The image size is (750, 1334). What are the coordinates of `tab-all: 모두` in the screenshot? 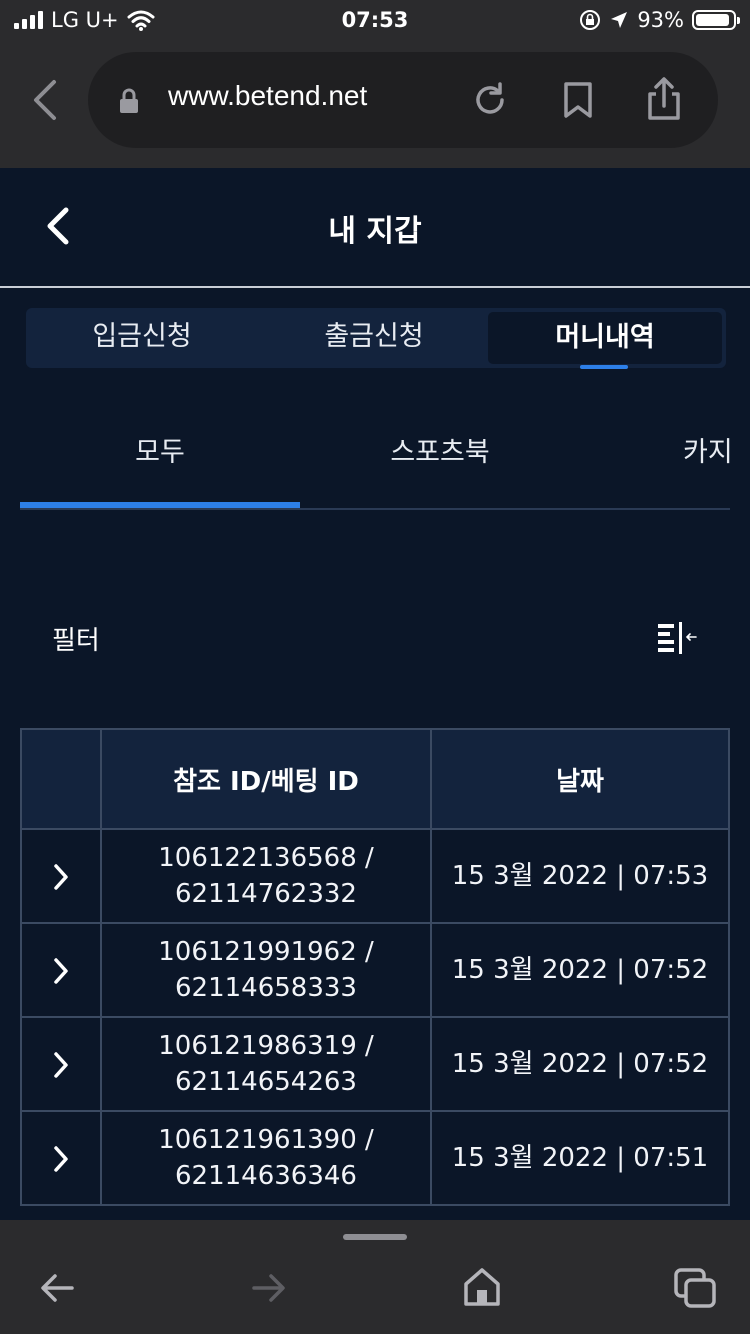 It's located at (160, 449).